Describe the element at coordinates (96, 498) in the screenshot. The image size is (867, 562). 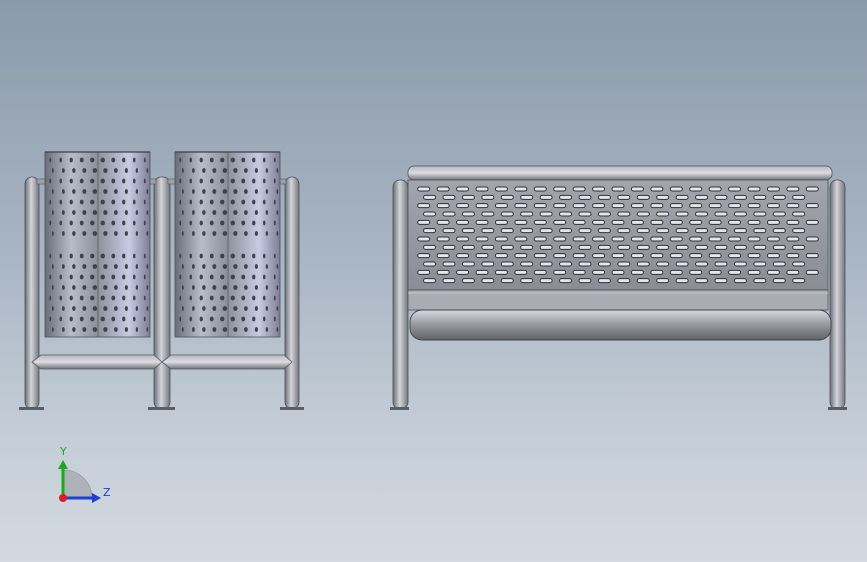
I see `triad-z-arrowhead` at that location.